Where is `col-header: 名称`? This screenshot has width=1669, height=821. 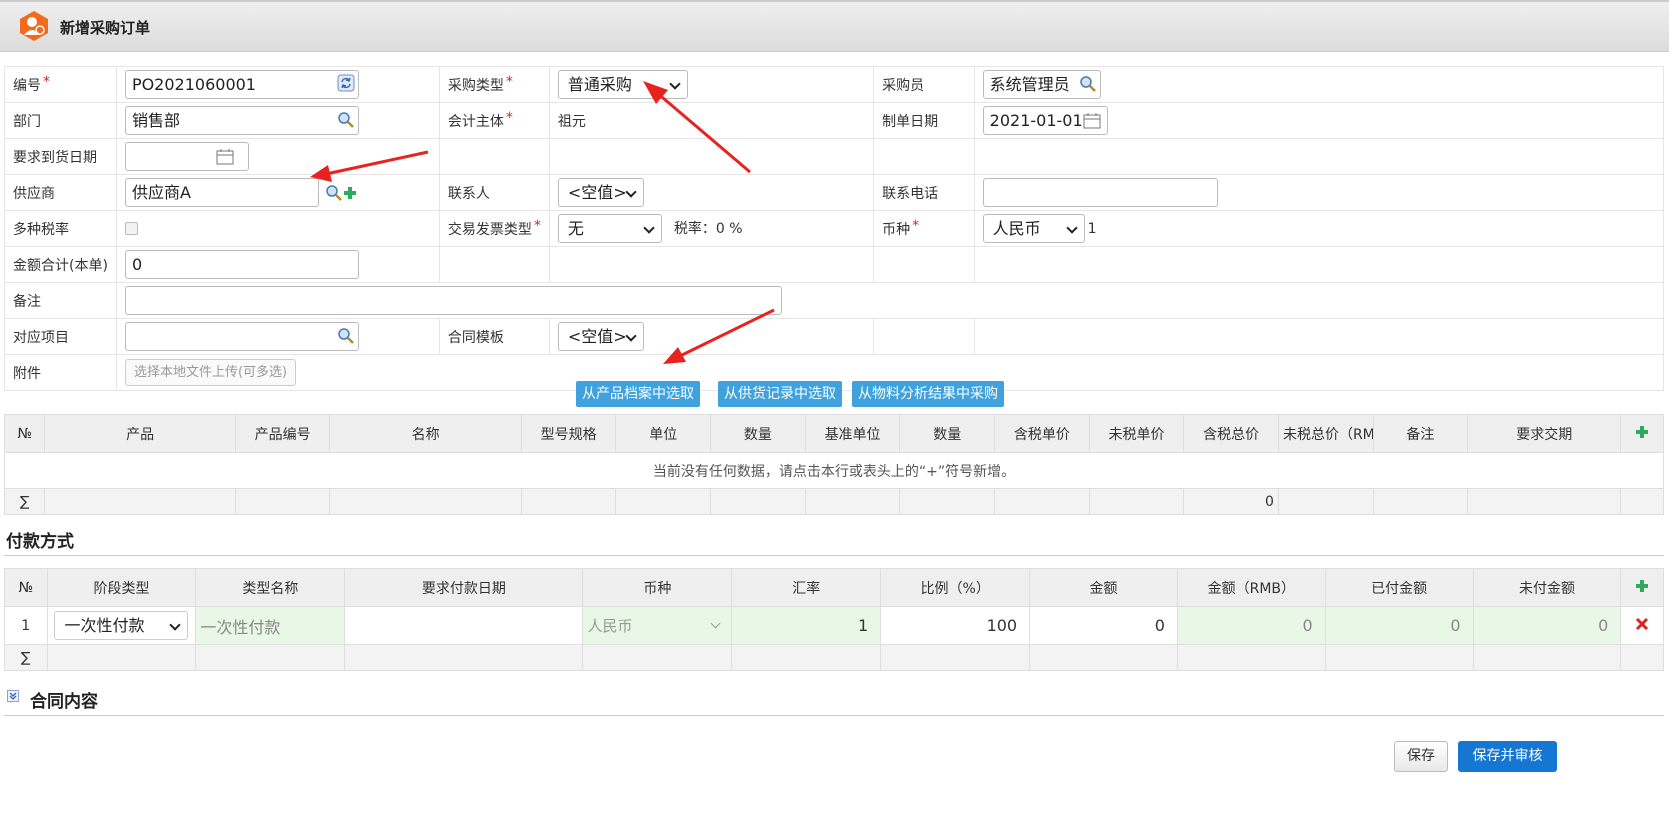 col-header: 名称 is located at coordinates (425, 433).